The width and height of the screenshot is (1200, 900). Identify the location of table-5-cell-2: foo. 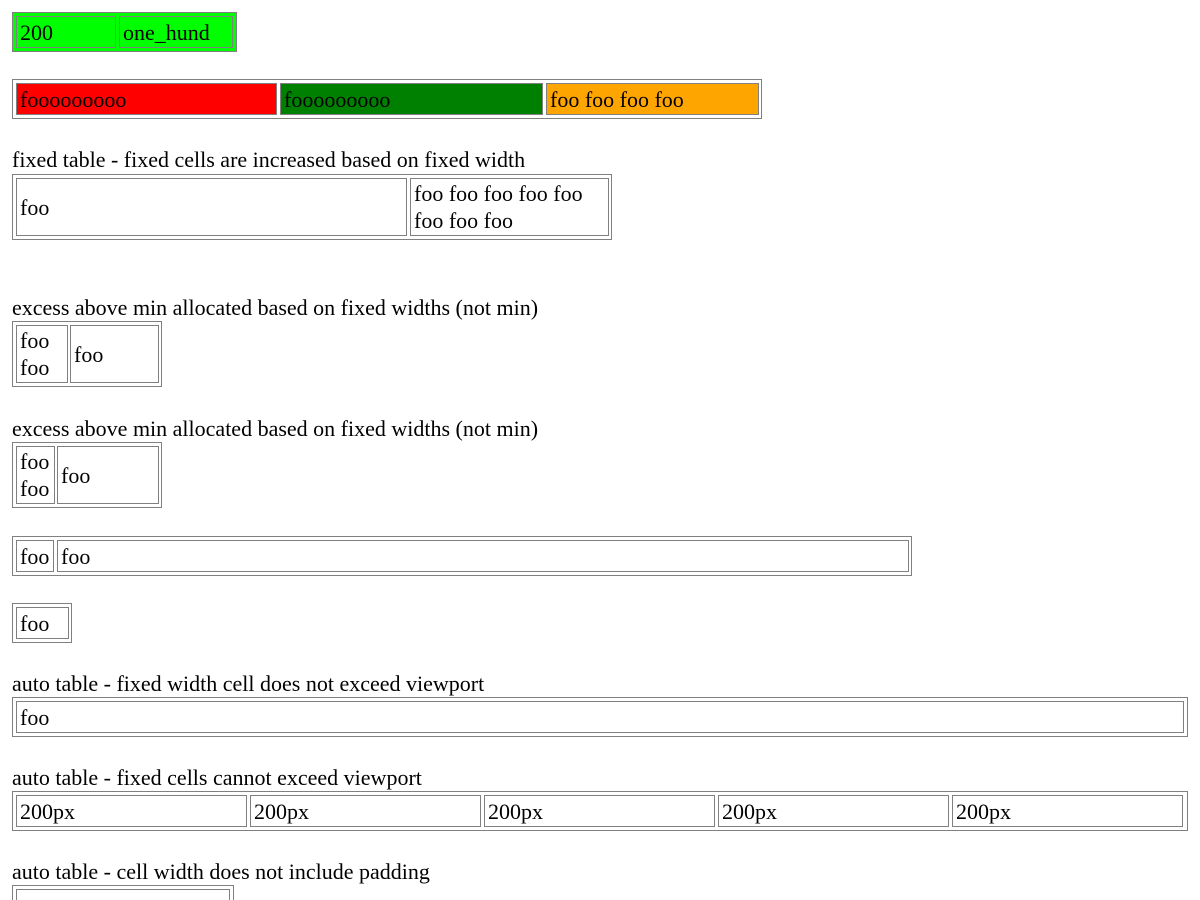
(108, 475).